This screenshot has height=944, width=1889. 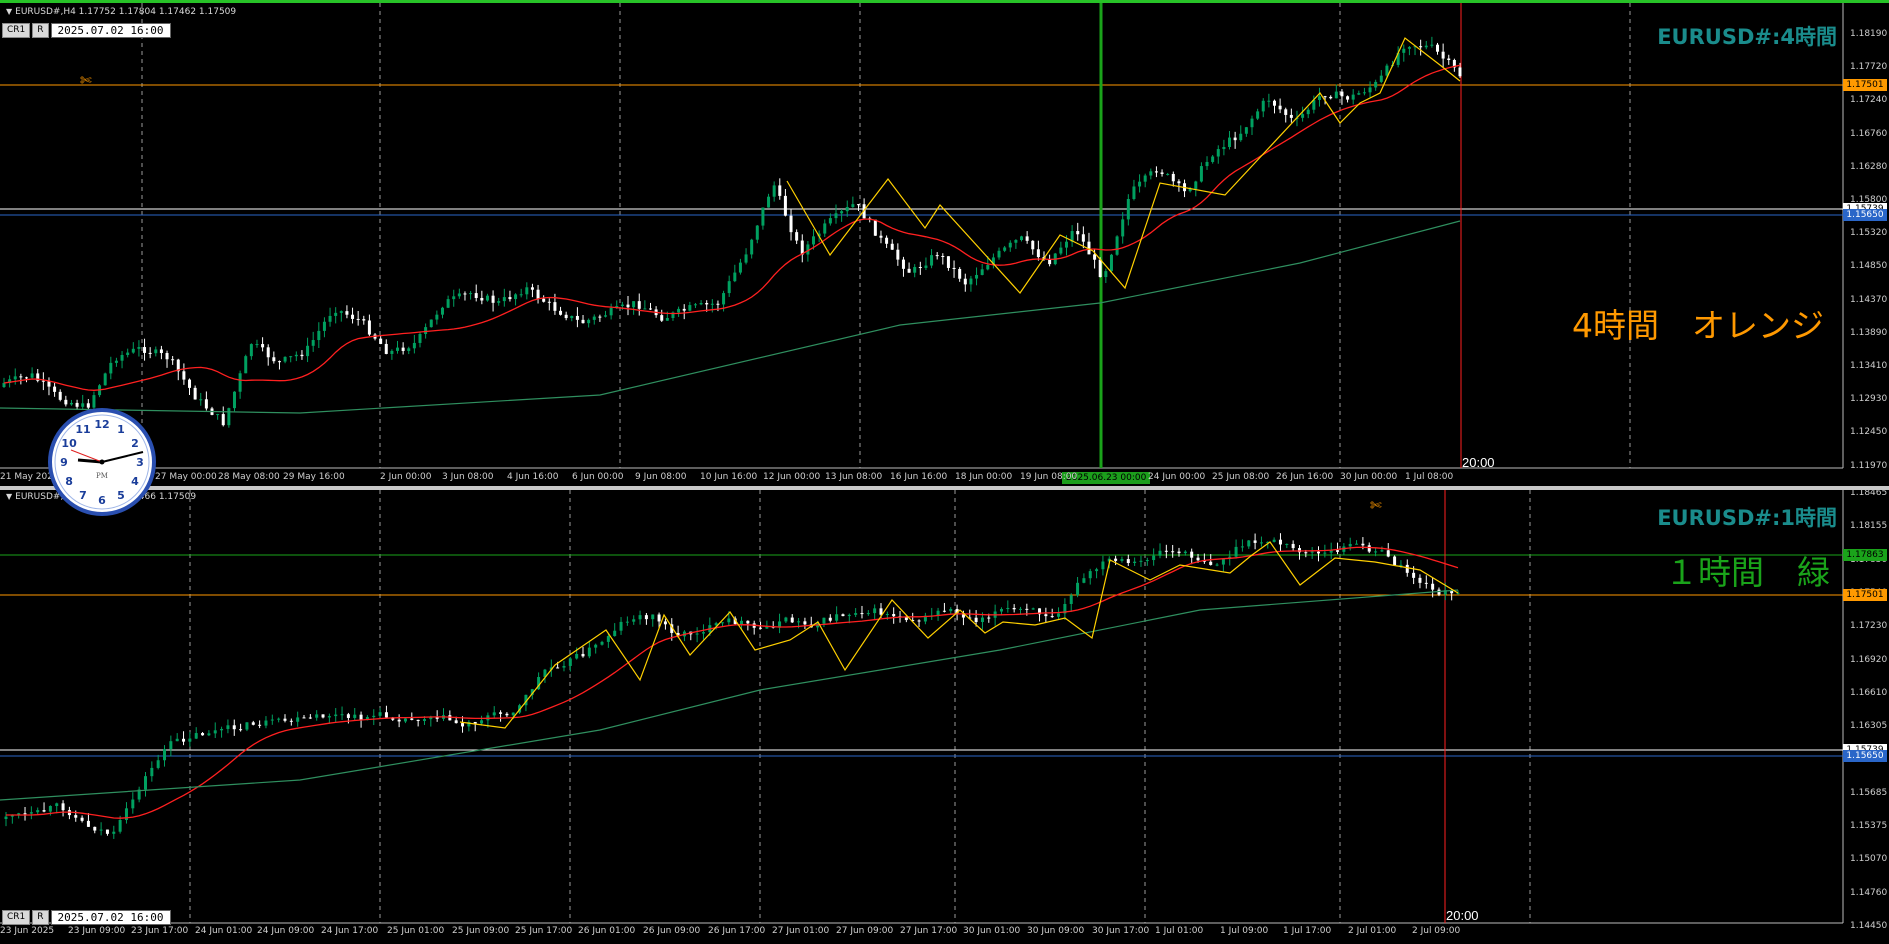 What do you see at coordinates (1462, 915) in the screenshot?
I see `h1-end-label: 20:00` at bounding box center [1462, 915].